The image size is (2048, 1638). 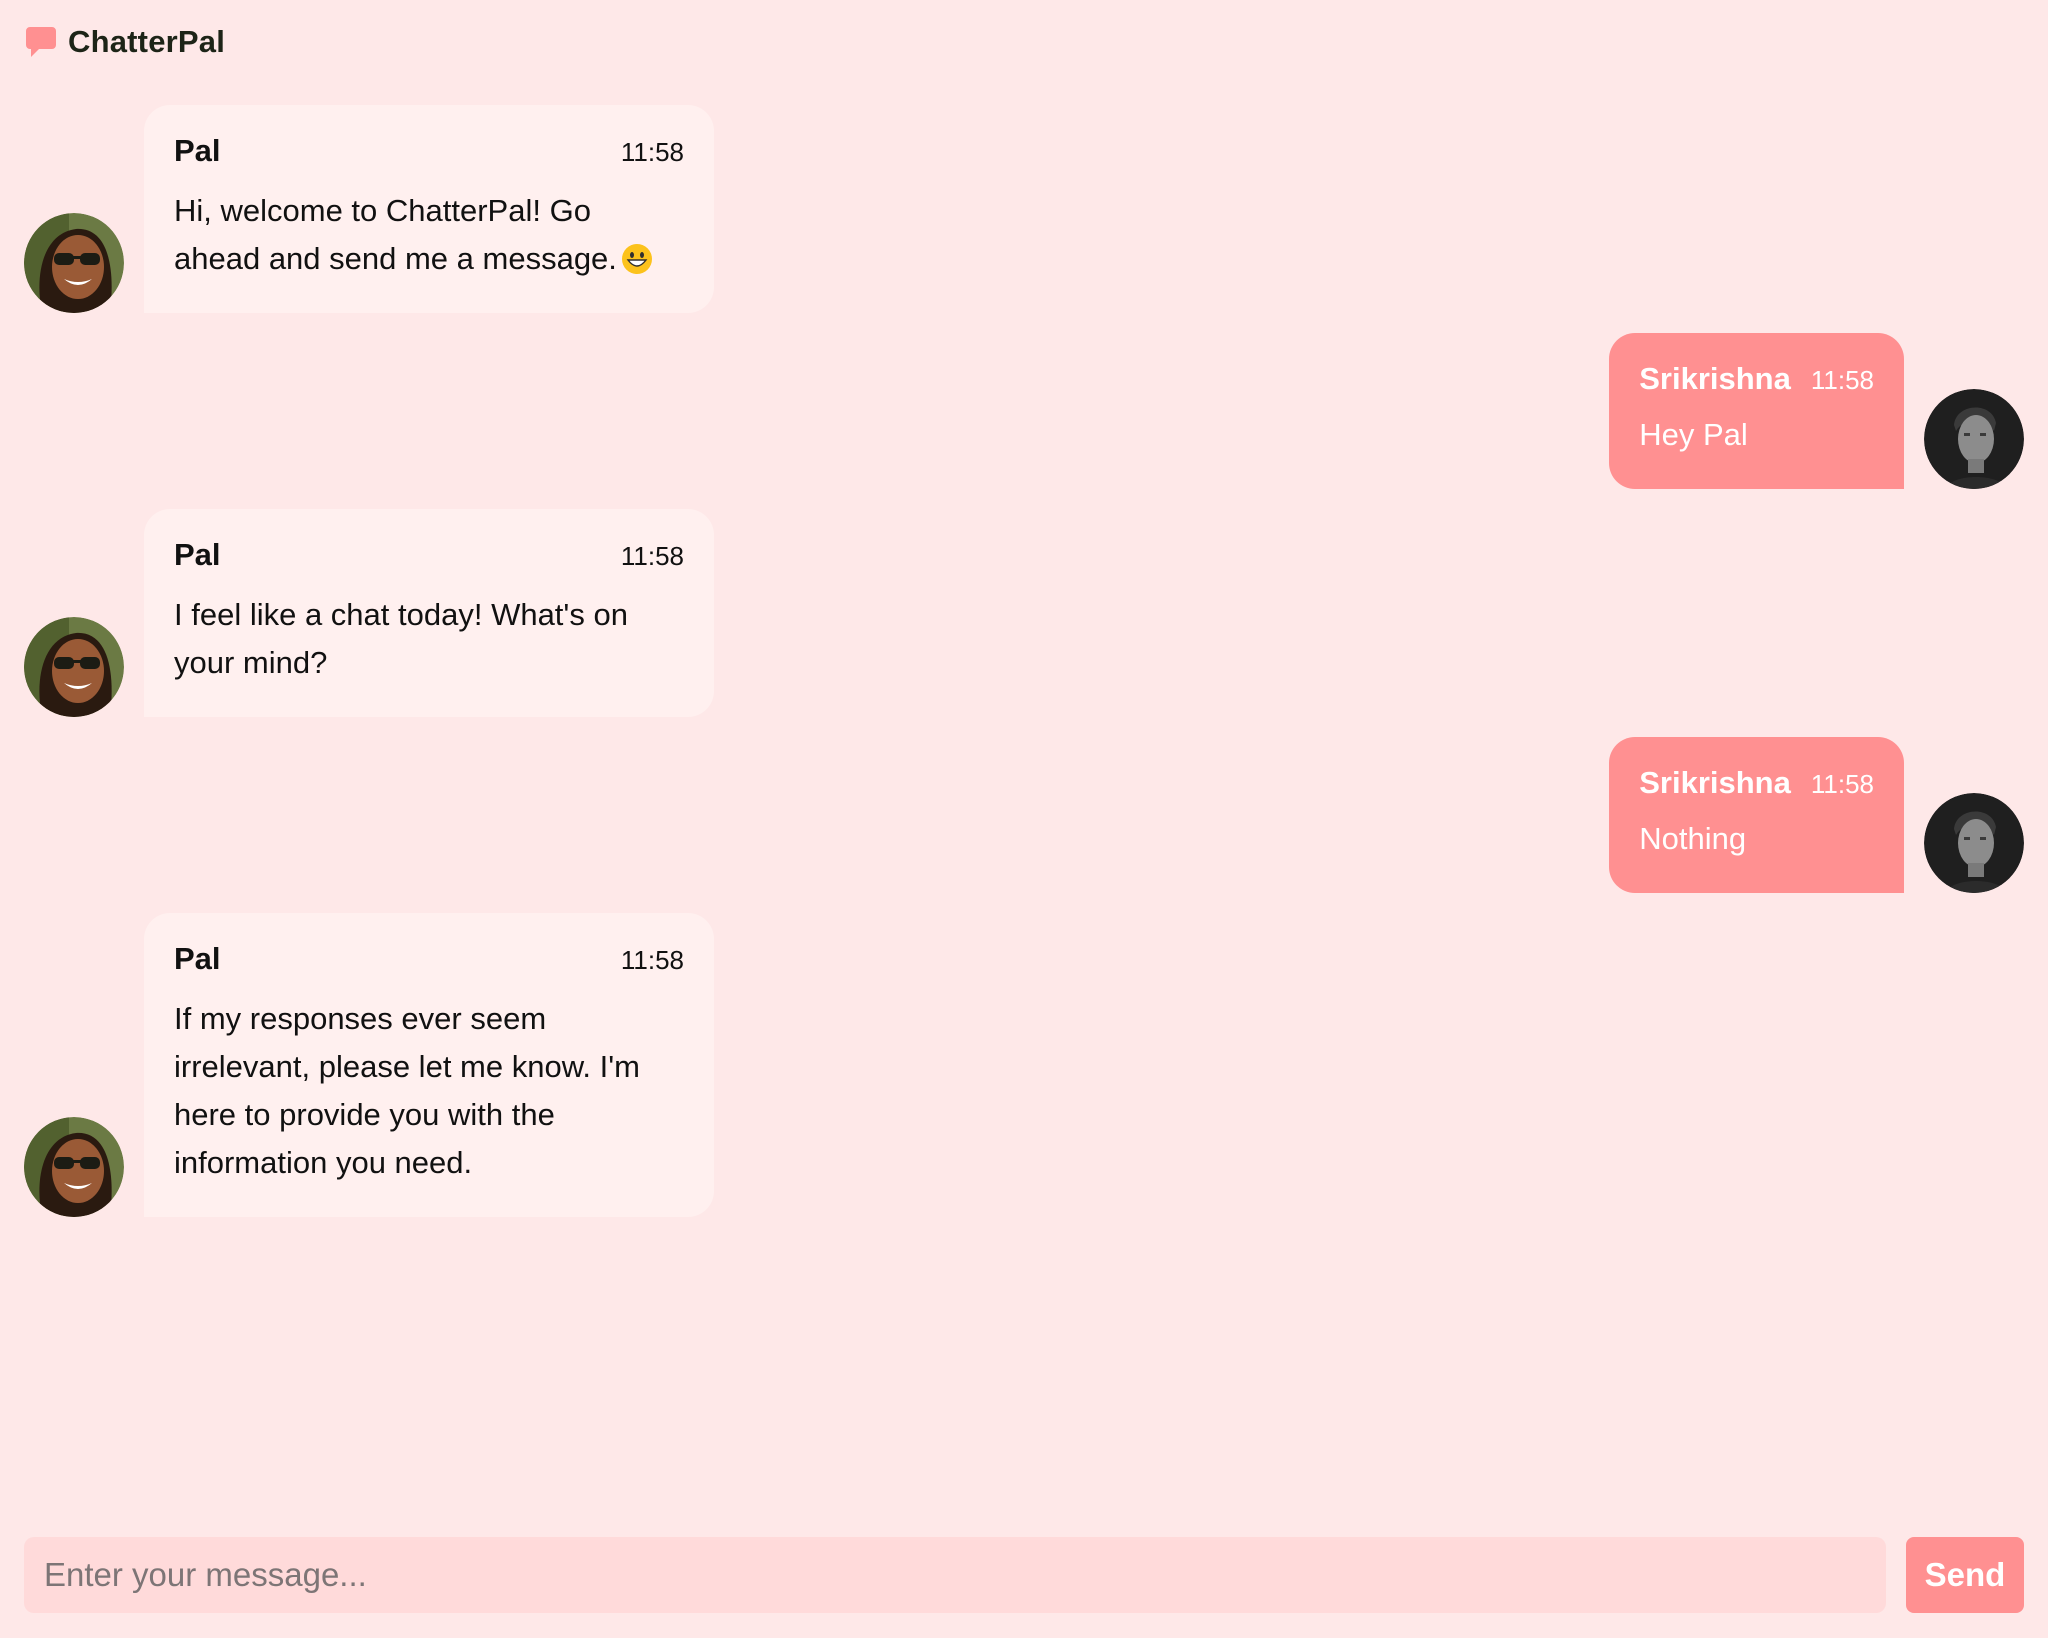 What do you see at coordinates (41, 42) in the screenshot?
I see `chat-bubble-icon` at bounding box center [41, 42].